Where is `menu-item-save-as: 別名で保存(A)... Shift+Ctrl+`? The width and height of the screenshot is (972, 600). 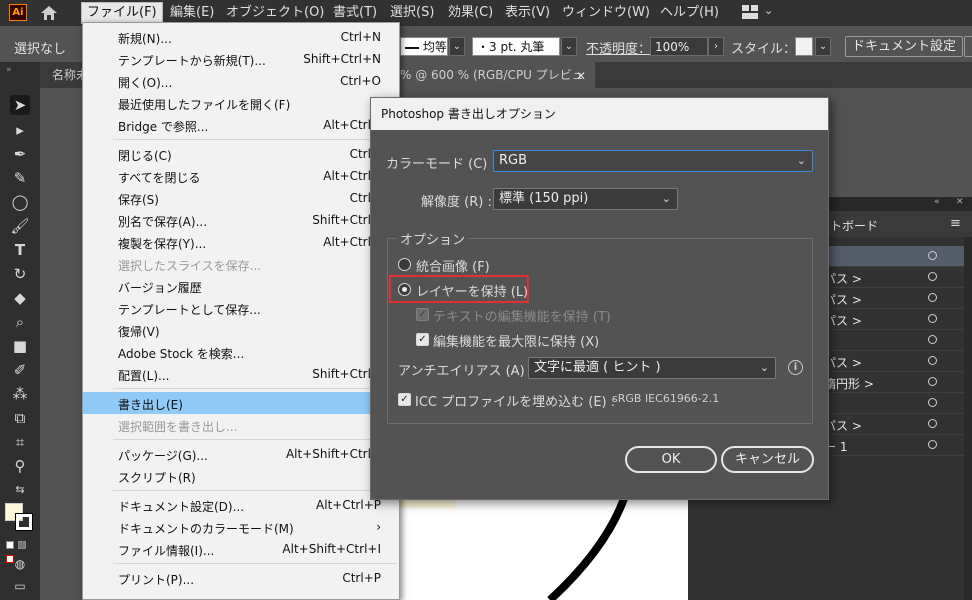
menu-item-save-as: 別名で保存(A)... Shift+Ctrl+ is located at coordinates (241, 220).